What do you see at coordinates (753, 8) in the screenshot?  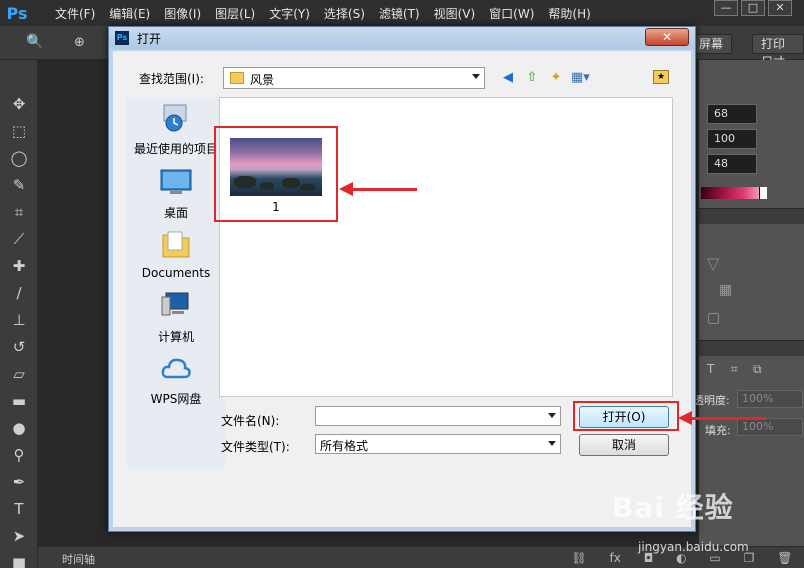 I see `maximize-button: □` at bounding box center [753, 8].